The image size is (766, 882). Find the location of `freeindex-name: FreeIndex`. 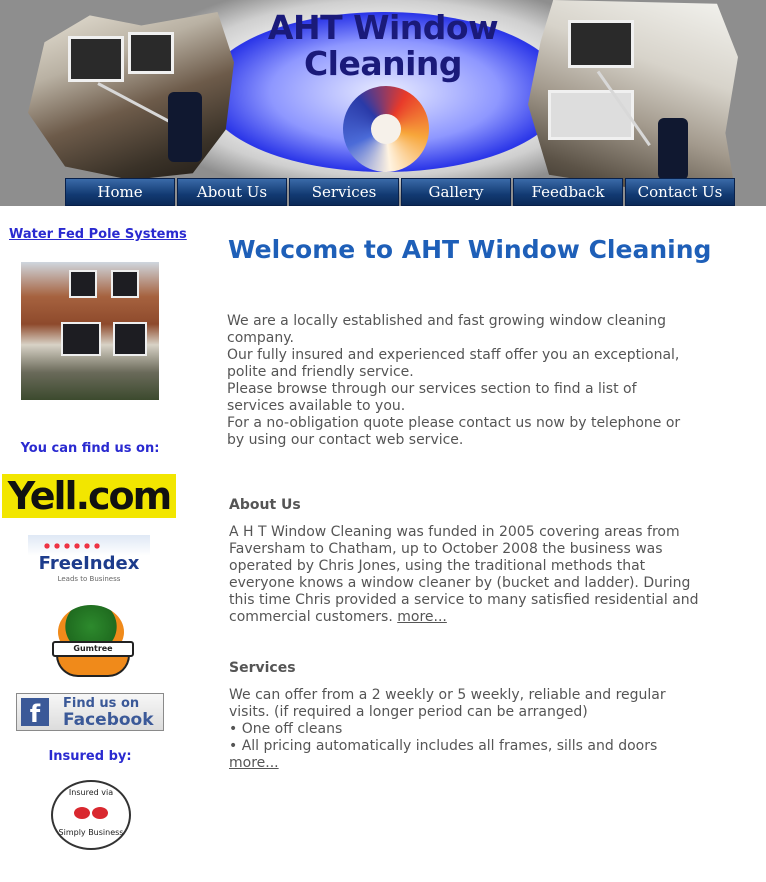

freeindex-name: FreeIndex is located at coordinates (89, 563).